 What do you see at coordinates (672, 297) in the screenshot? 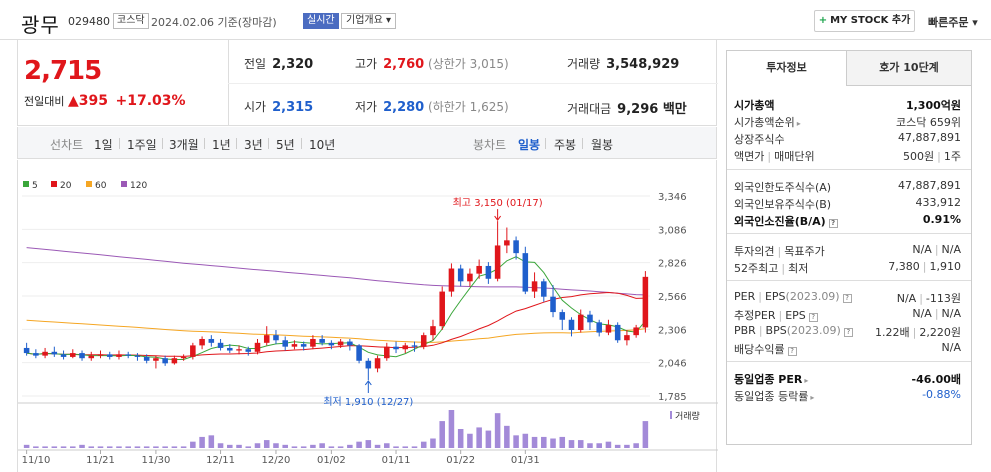
I see `y-tick-label: 2,566` at bounding box center [672, 297].